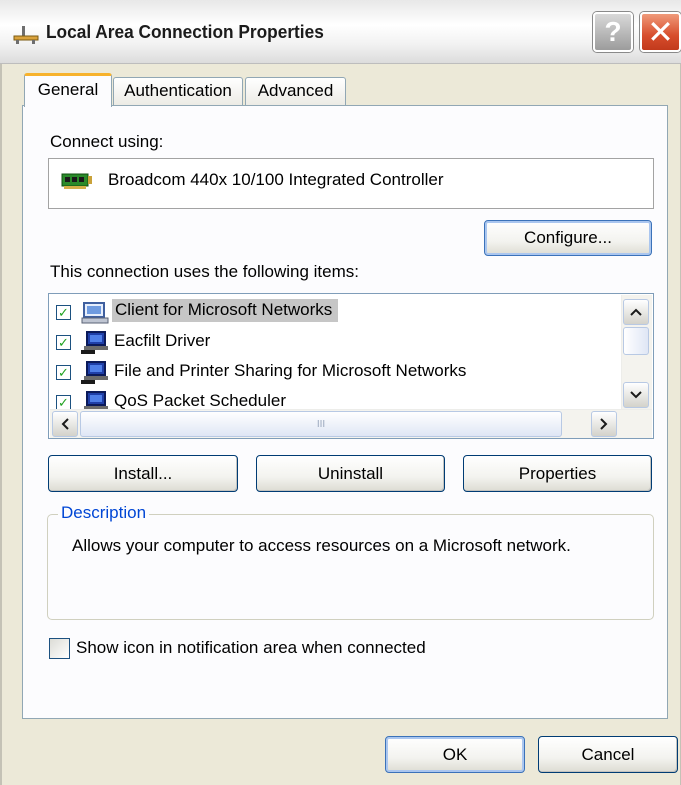  Describe the element at coordinates (185, 32) in the screenshot. I see `window-title: Local Area Connection Properties` at that location.